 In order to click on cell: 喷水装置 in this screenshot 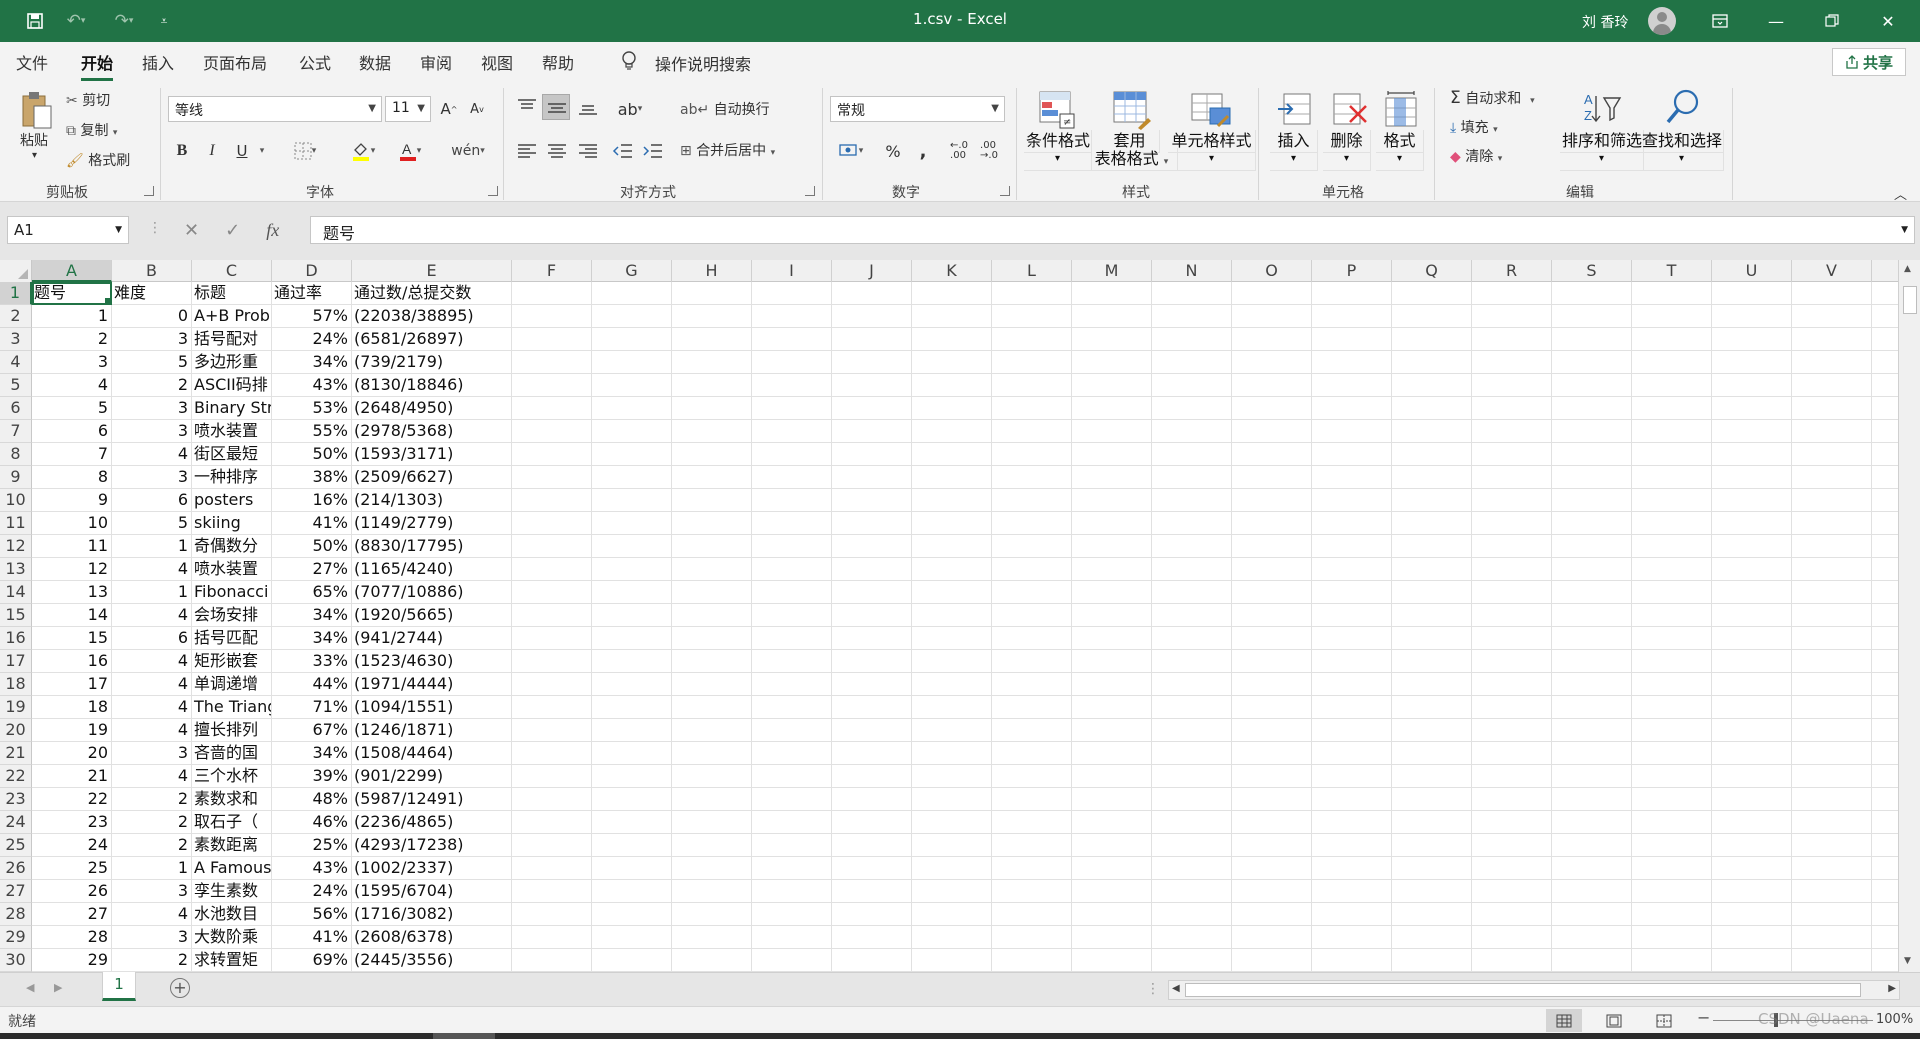, I will do `click(232, 431)`.